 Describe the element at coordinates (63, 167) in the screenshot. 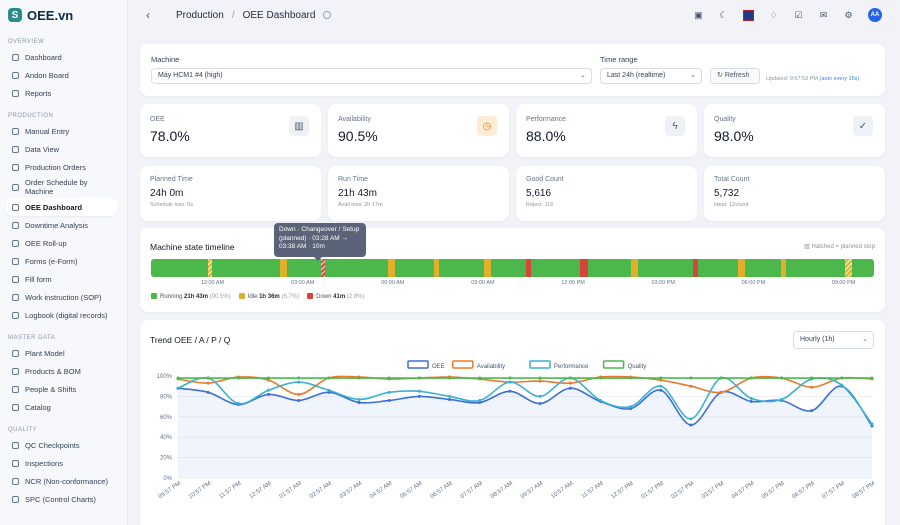

I see `sidebar-item-production-orders: Production Orders` at that location.